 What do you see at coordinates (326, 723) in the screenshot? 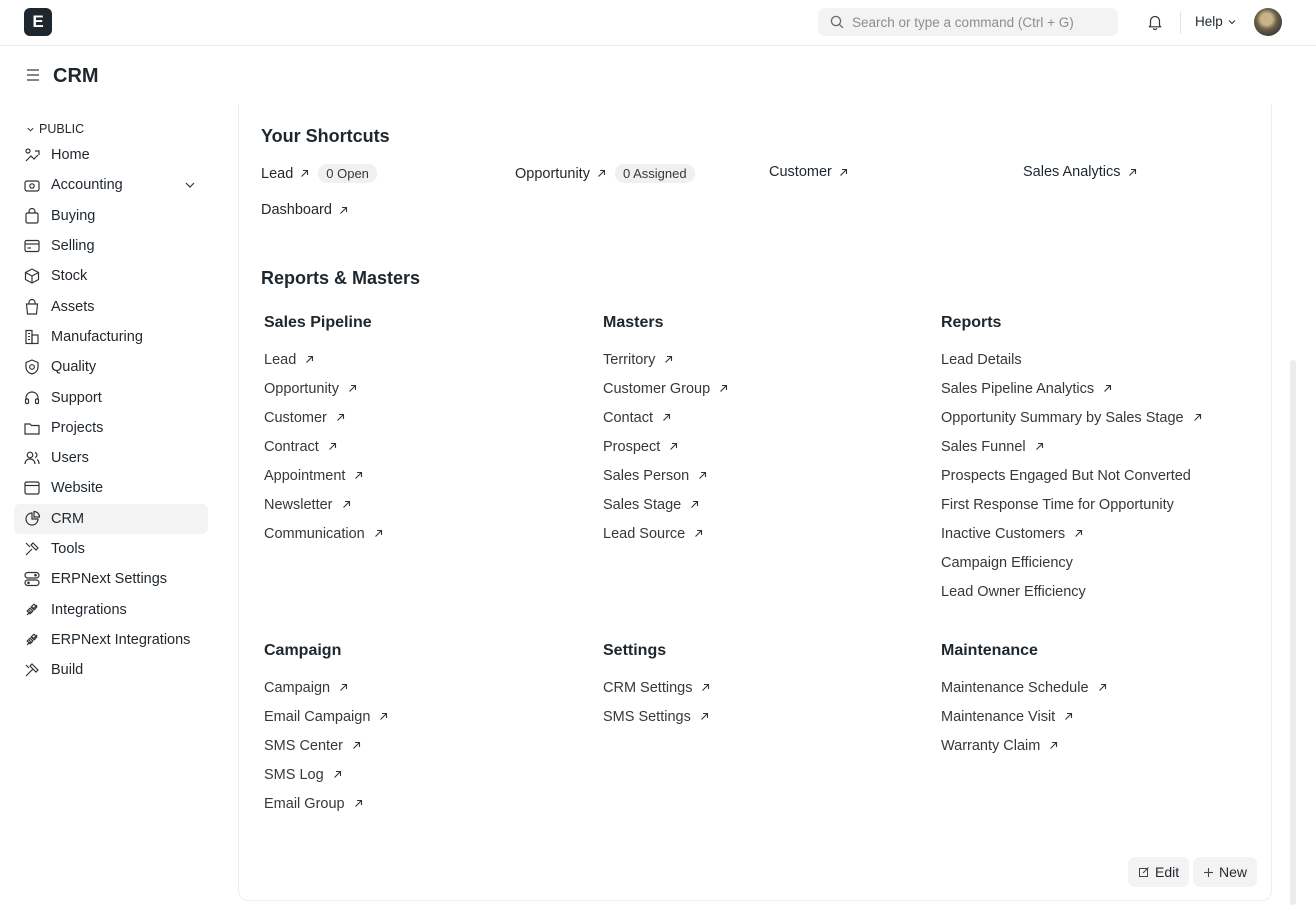
I see `link-email-campaign: Email Campaign` at bounding box center [326, 723].